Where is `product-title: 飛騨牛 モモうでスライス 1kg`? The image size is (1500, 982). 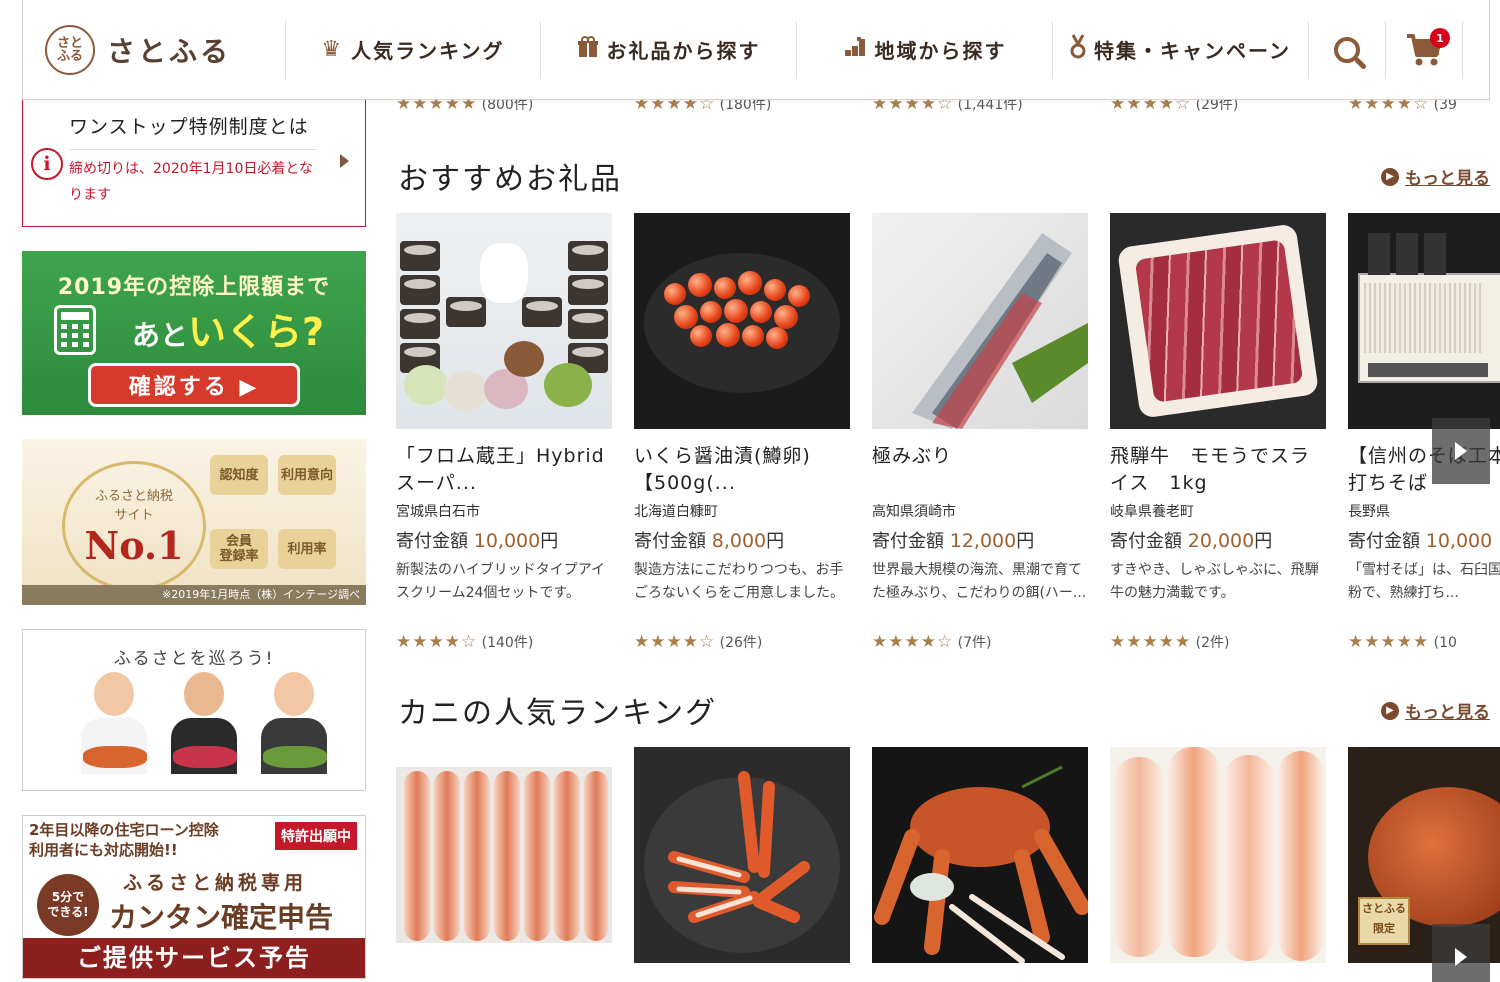 product-title: 飛騨牛 モモうでスライス 1kg is located at coordinates (1210, 469).